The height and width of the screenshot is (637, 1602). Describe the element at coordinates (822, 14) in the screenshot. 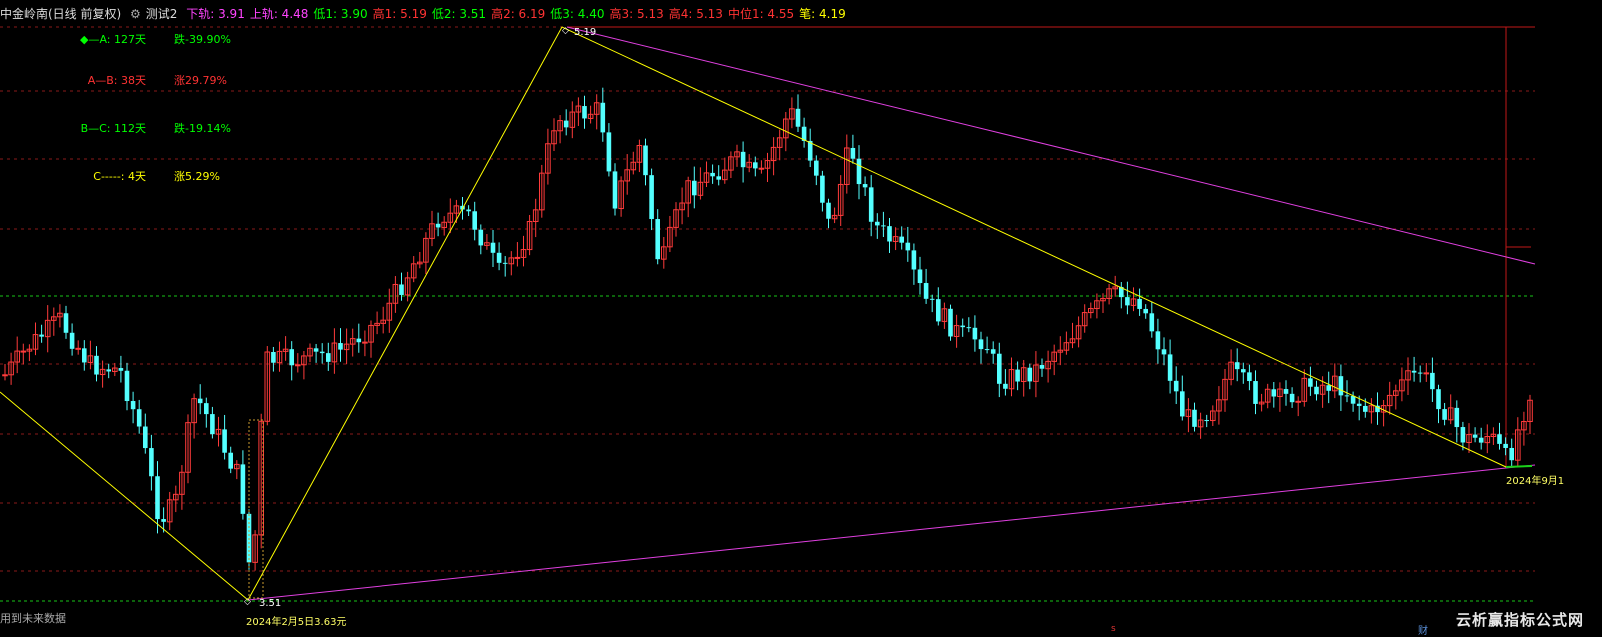

I see `indicator-value-10: 笔: 4.19` at that location.